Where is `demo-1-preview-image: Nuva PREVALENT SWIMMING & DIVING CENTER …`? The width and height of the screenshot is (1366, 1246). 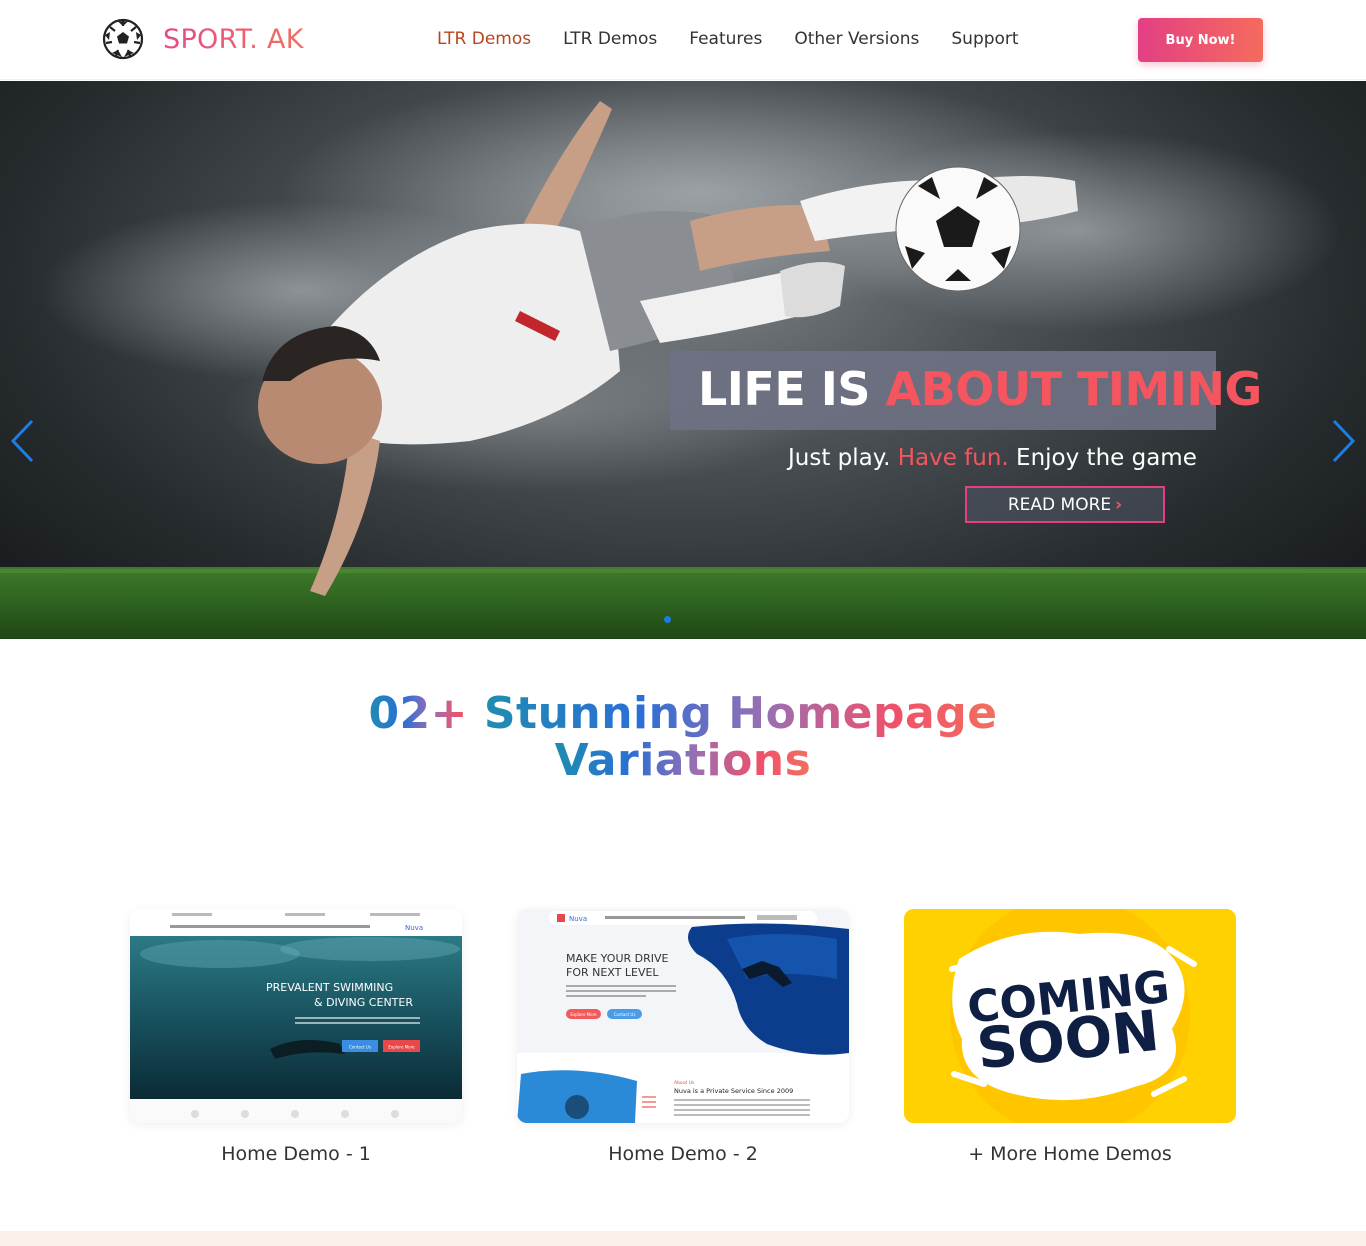
demo-1-preview-image: Nuva PREVALENT SWIMMING & DIVING CENTER … is located at coordinates (296, 1016).